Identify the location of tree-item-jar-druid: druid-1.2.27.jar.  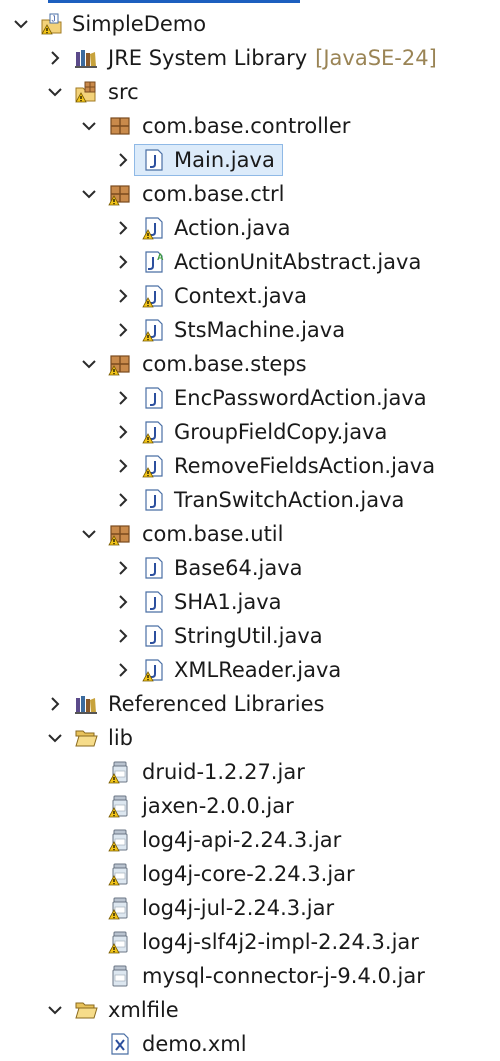
(250, 772).